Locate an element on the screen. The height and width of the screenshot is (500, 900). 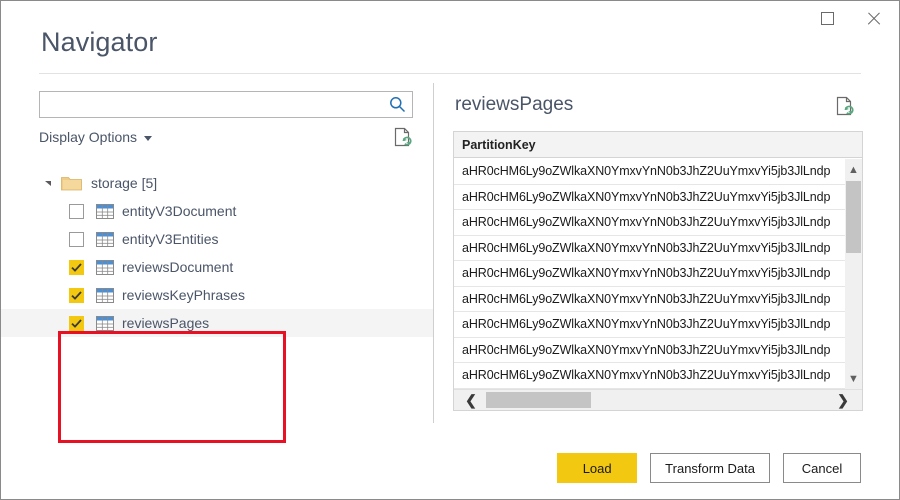
tree-item-entityv3document: entityV3Document is located at coordinates (217, 211).